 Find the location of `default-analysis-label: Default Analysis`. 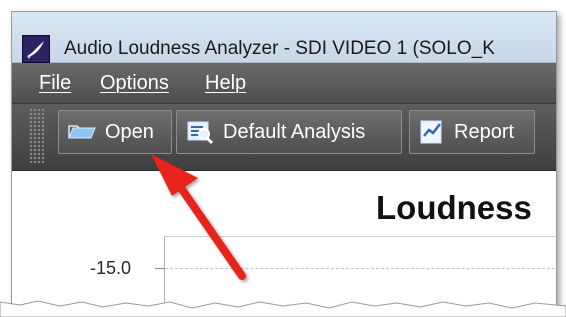

default-analysis-label: Default Analysis is located at coordinates (294, 131).